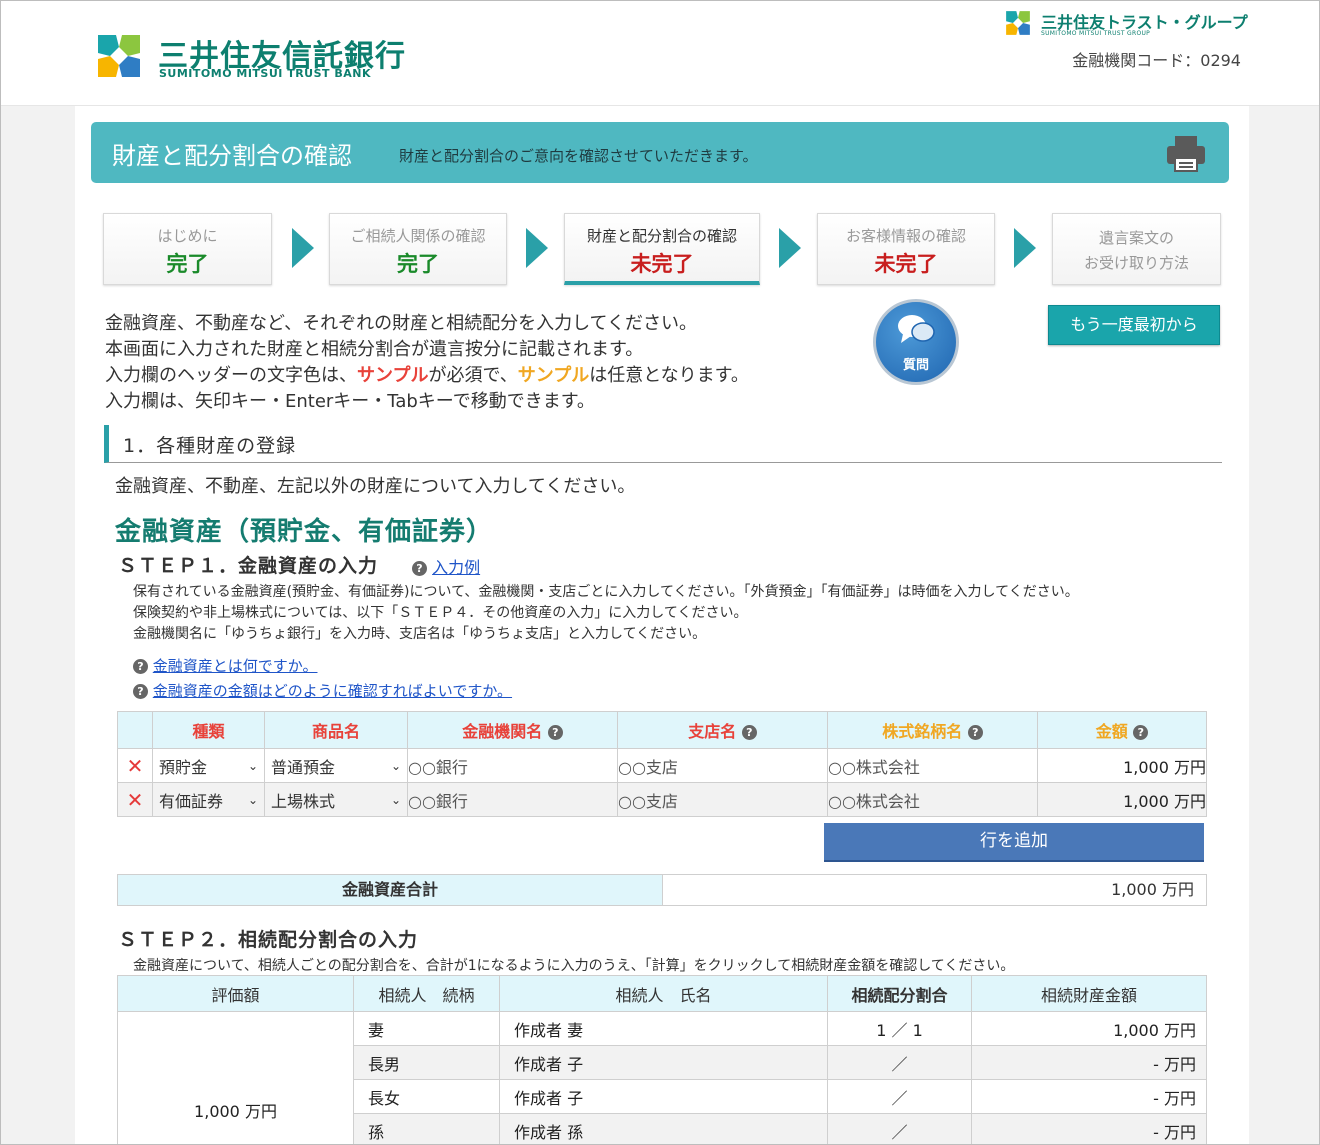  Describe the element at coordinates (426, 1096) in the screenshot. I see `heir-relation: 長女` at that location.